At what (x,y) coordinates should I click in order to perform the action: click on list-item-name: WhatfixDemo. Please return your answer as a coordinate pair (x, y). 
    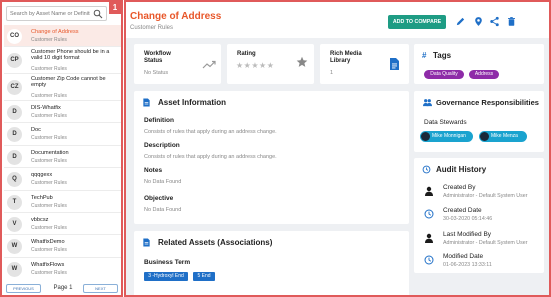
    Looking at the image, I should click on (48, 242).